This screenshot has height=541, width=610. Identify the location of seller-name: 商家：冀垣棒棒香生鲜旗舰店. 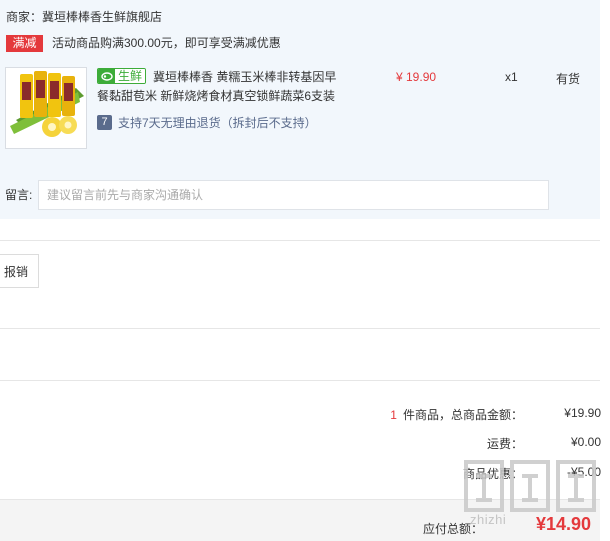
(84, 16).